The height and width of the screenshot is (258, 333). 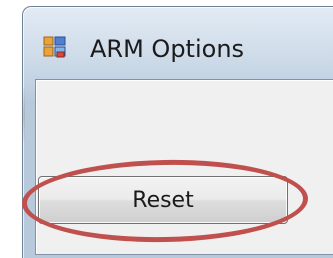 I want to click on app-window-icon, so click(x=54, y=47).